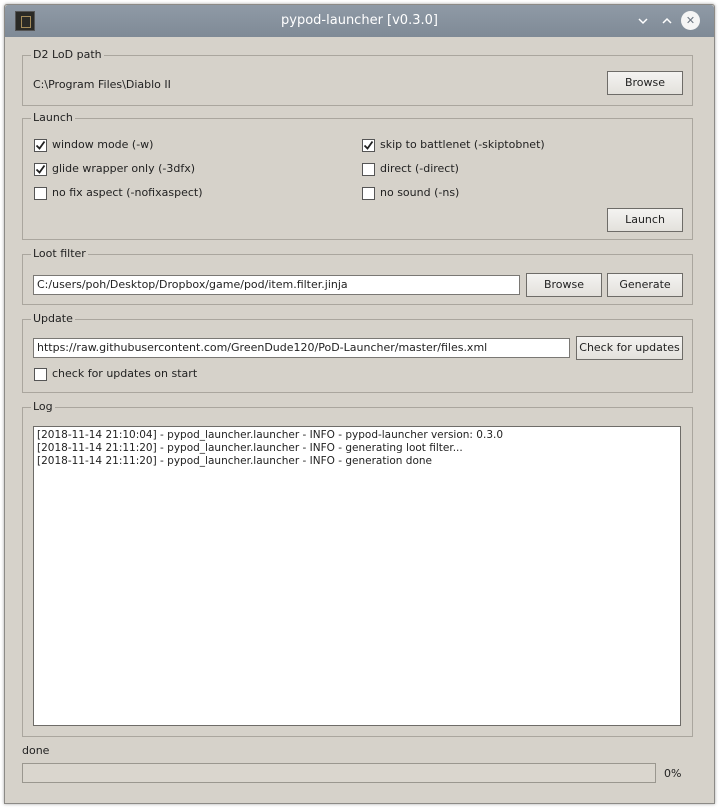 Image resolution: width=721 pixels, height=811 pixels. Describe the element at coordinates (102, 84) in the screenshot. I see `d2-path-value: C:\Program Files\Diablo II` at that location.